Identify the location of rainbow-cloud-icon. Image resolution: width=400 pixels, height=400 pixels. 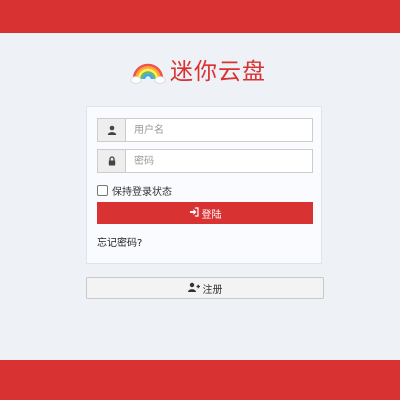
(148, 72).